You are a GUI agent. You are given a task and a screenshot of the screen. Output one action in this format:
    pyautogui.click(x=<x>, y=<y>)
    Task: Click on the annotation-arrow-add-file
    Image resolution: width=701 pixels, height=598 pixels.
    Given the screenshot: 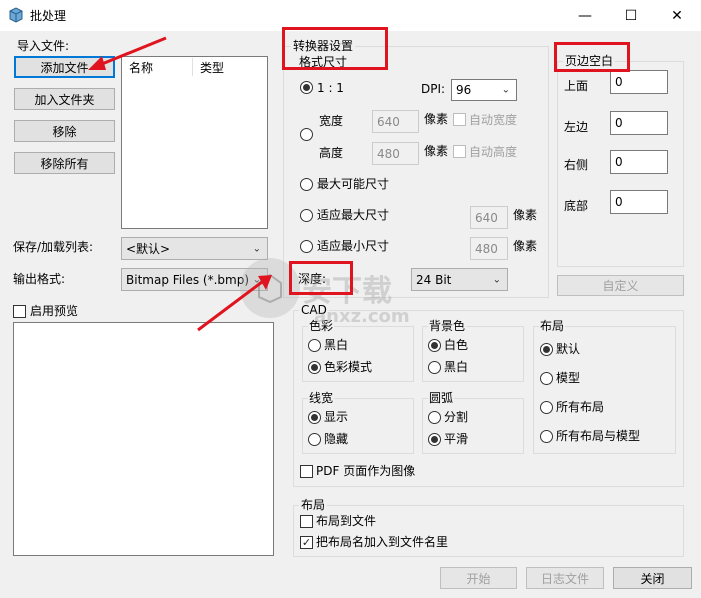 What is the action you would take?
    pyautogui.click(x=127, y=53)
    